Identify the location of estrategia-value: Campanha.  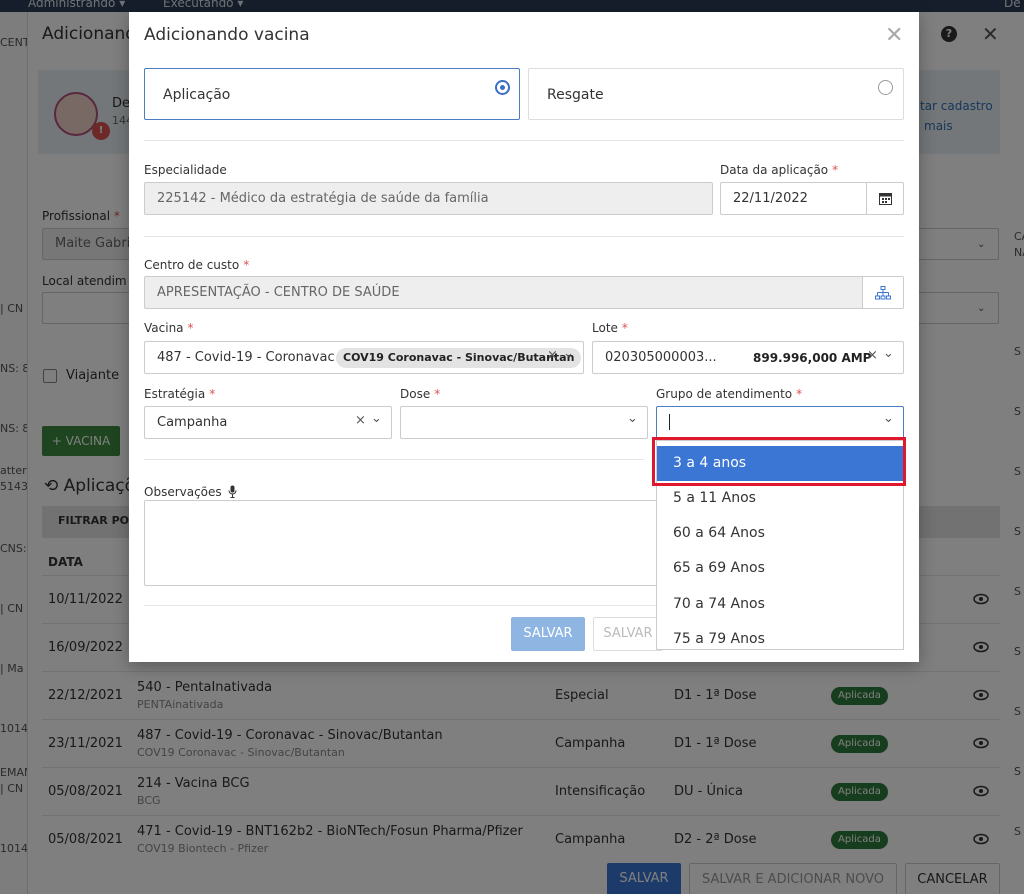
(192, 422).